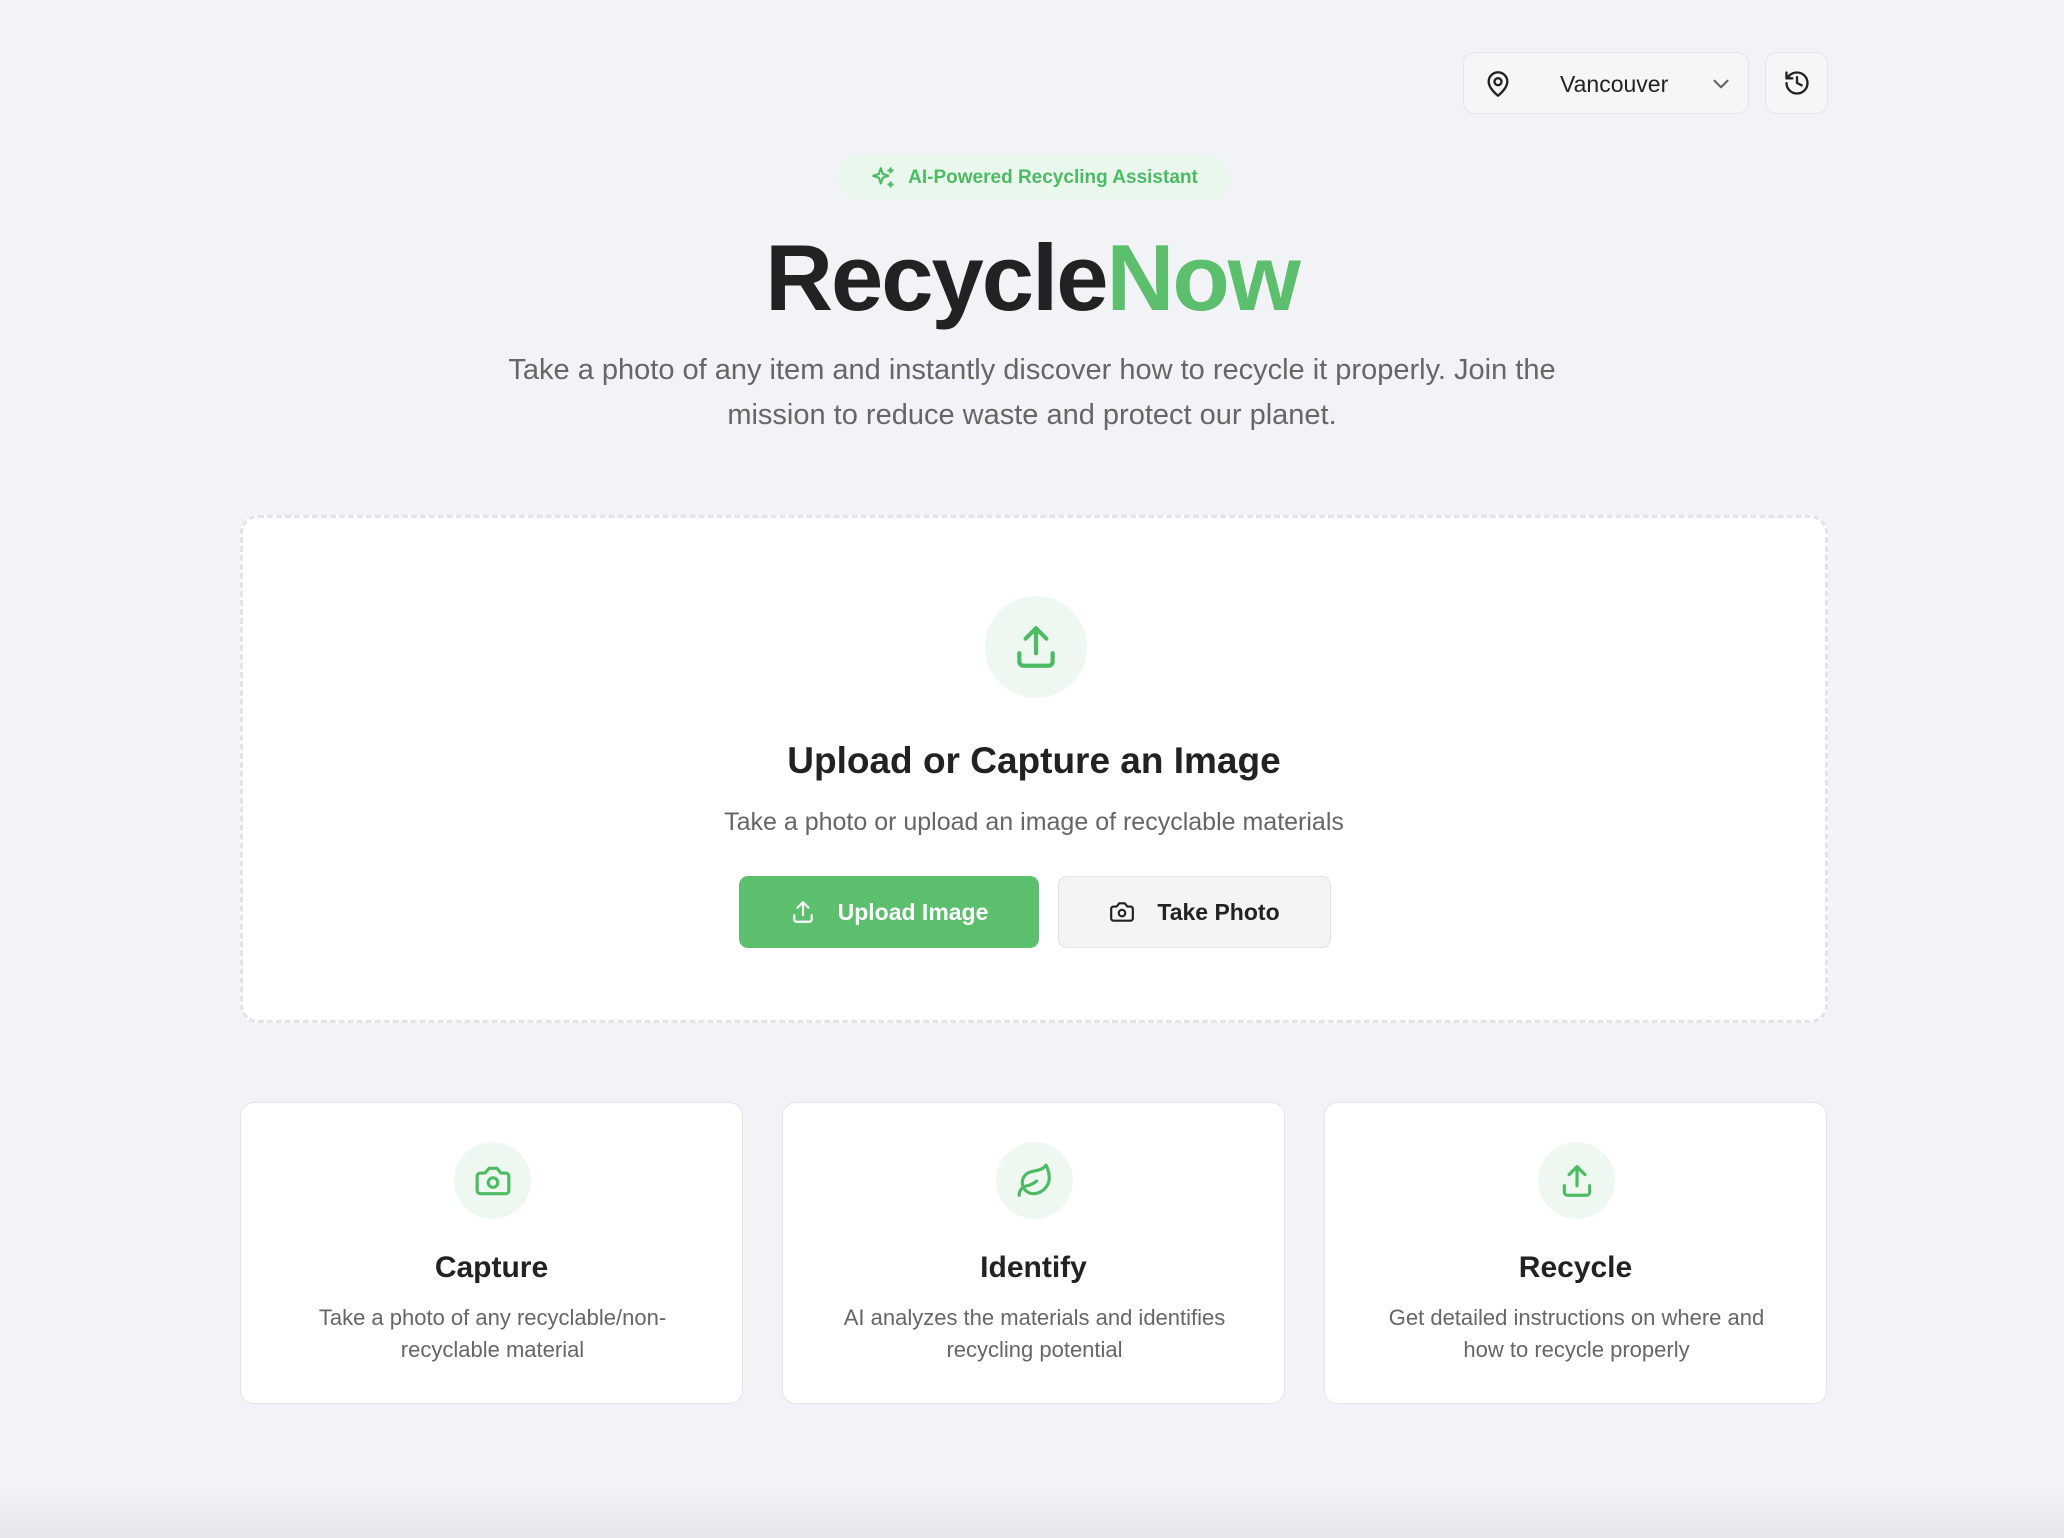 Image resolution: width=2064 pixels, height=1538 pixels. I want to click on feature-title: Identify, so click(1033, 1267).